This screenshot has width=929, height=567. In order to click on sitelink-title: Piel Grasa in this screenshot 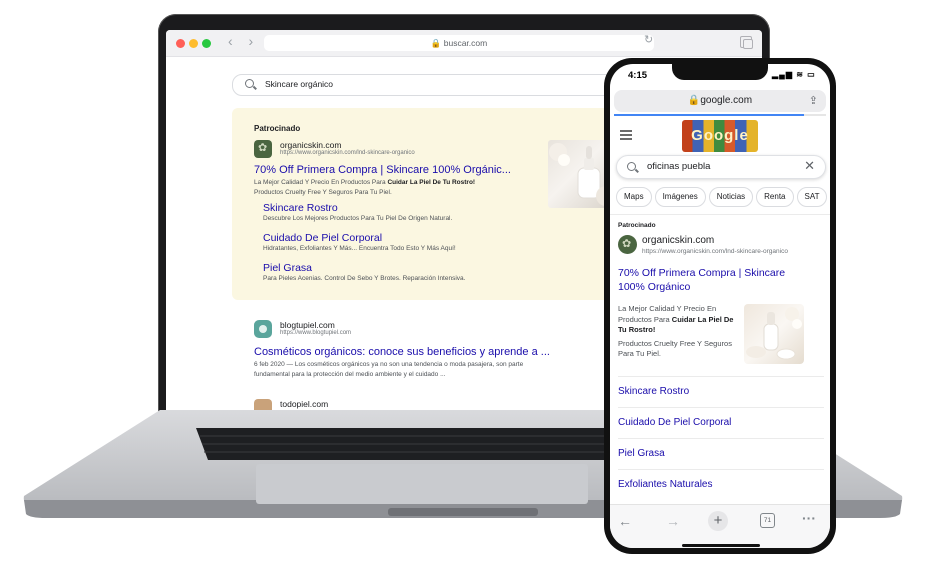, I will do `click(287, 268)`.